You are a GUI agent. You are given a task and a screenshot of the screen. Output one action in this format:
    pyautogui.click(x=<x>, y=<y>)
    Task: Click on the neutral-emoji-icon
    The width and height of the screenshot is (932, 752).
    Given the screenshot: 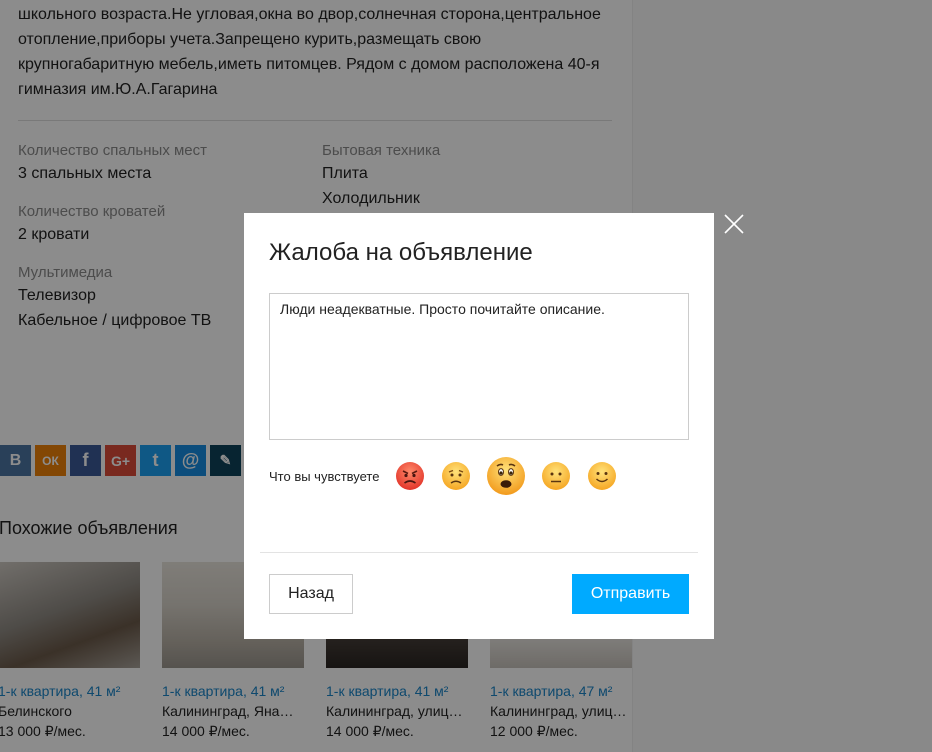 What is the action you would take?
    pyautogui.click(x=556, y=476)
    